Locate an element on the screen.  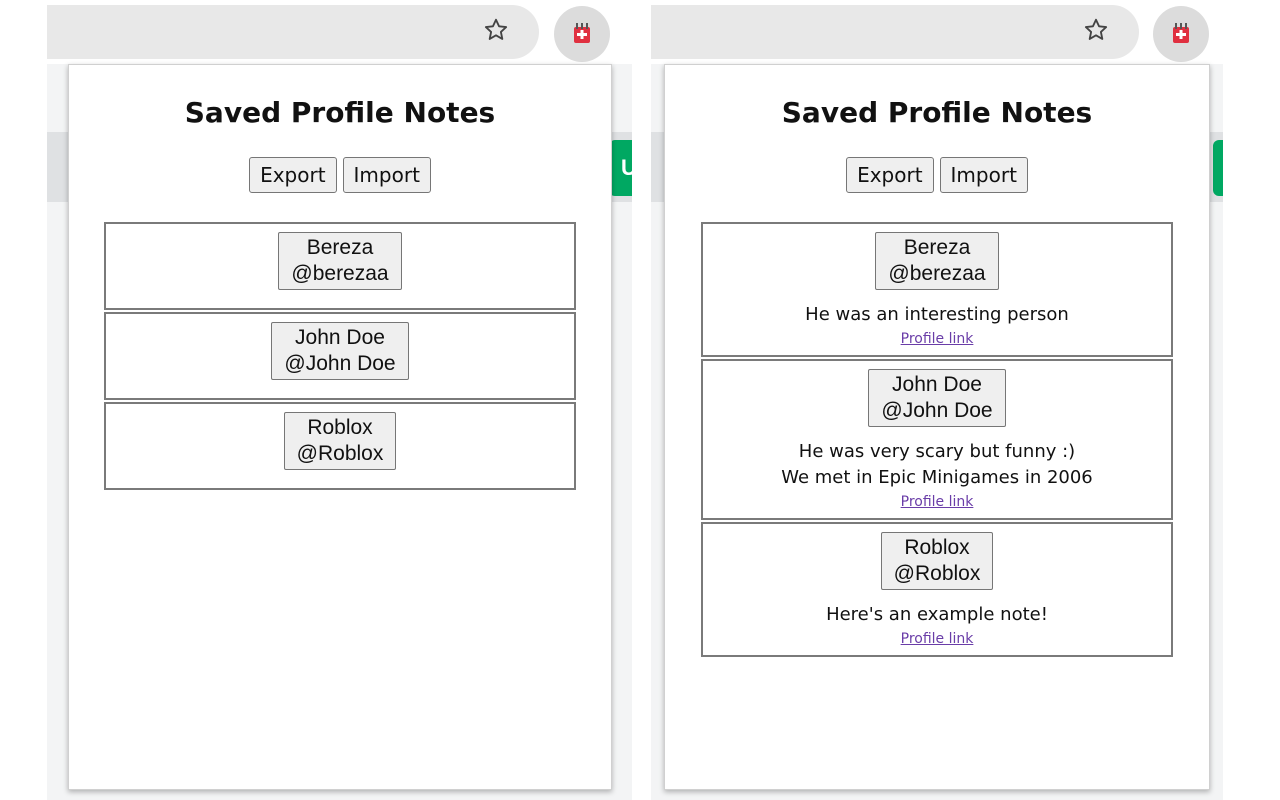
profile-entry: Roblox @Roblox is located at coordinates (340, 446).